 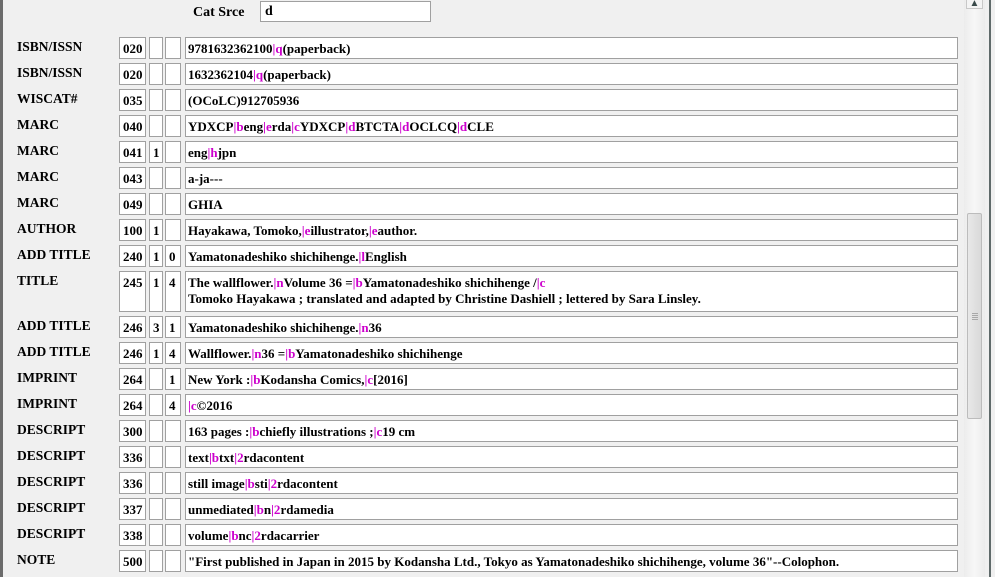 I want to click on field-text: rdamedia, so click(x=307, y=509).